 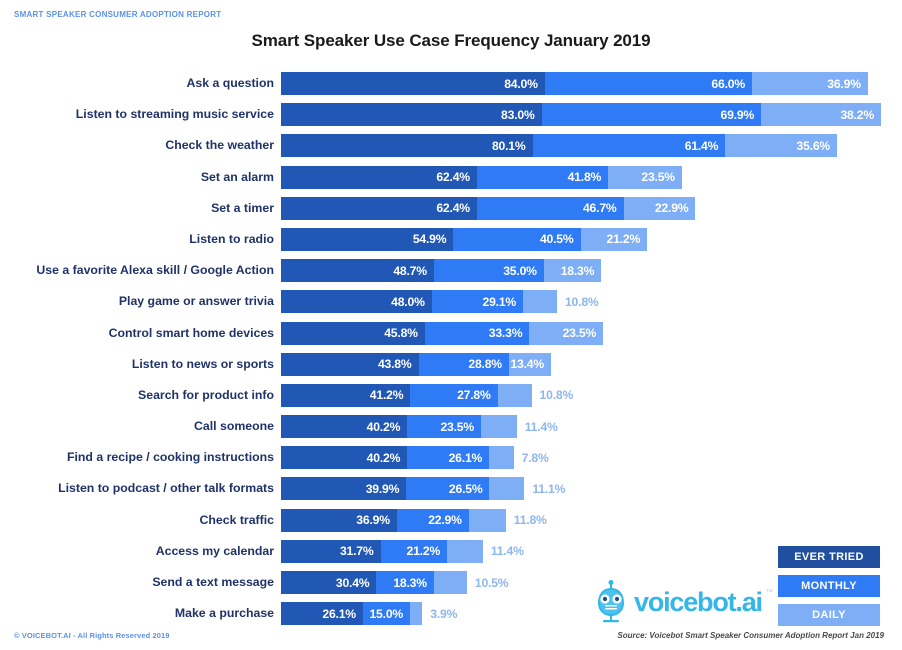 What do you see at coordinates (477, 333) in the screenshot?
I see `segment-monthly: 33.3%` at bounding box center [477, 333].